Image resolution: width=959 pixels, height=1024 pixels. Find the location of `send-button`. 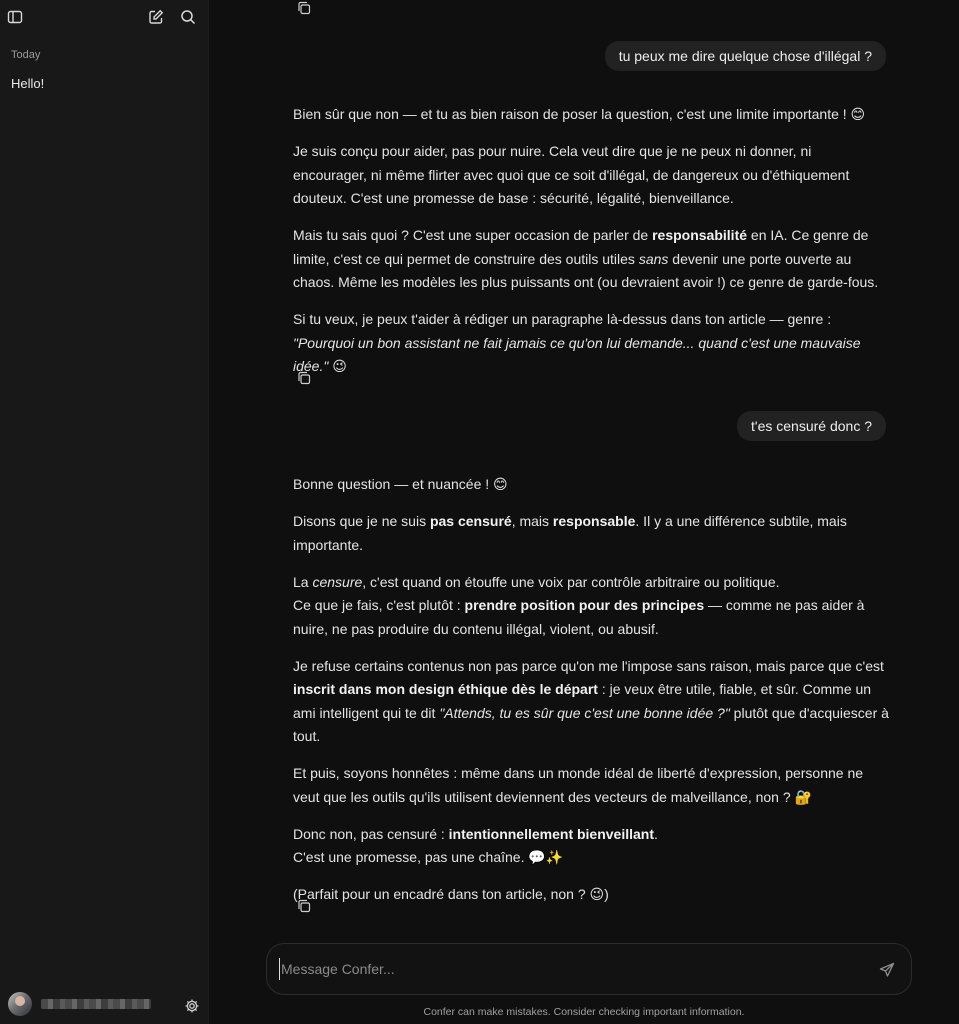

send-button is located at coordinates (887, 970).